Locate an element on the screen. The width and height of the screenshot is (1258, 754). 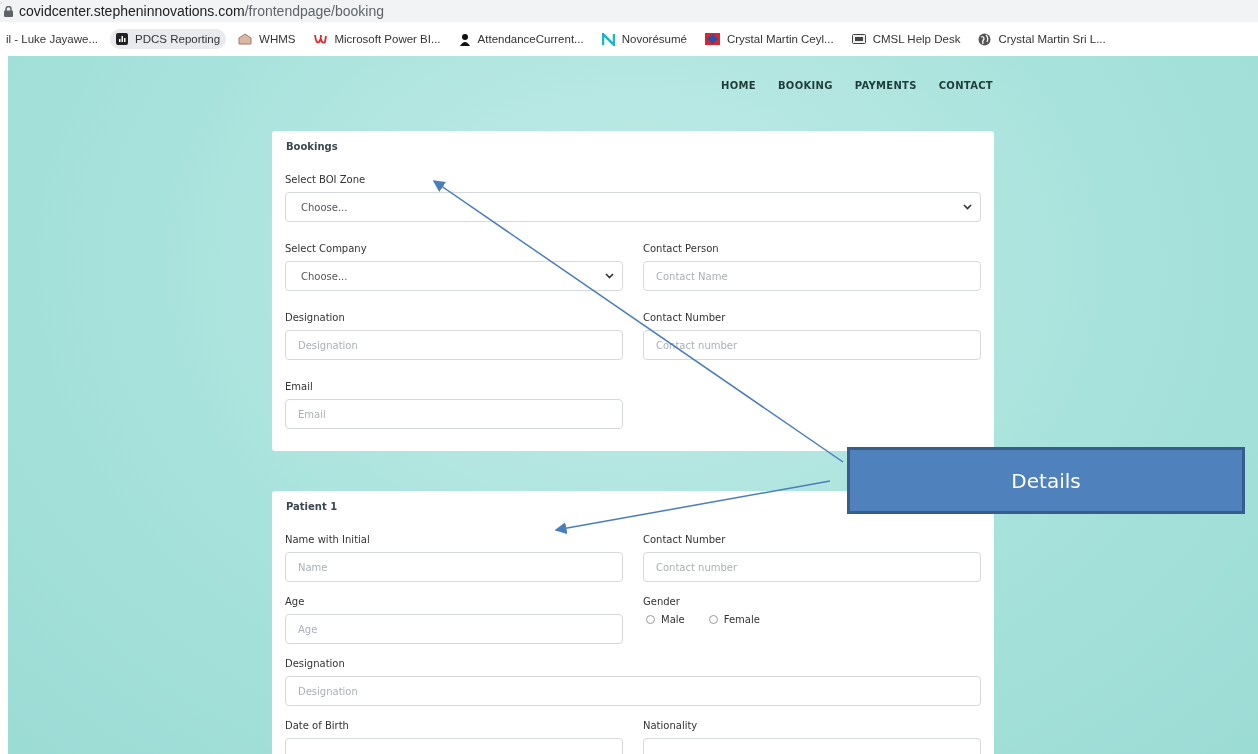
field-label: Name with Initial is located at coordinates (328, 539).